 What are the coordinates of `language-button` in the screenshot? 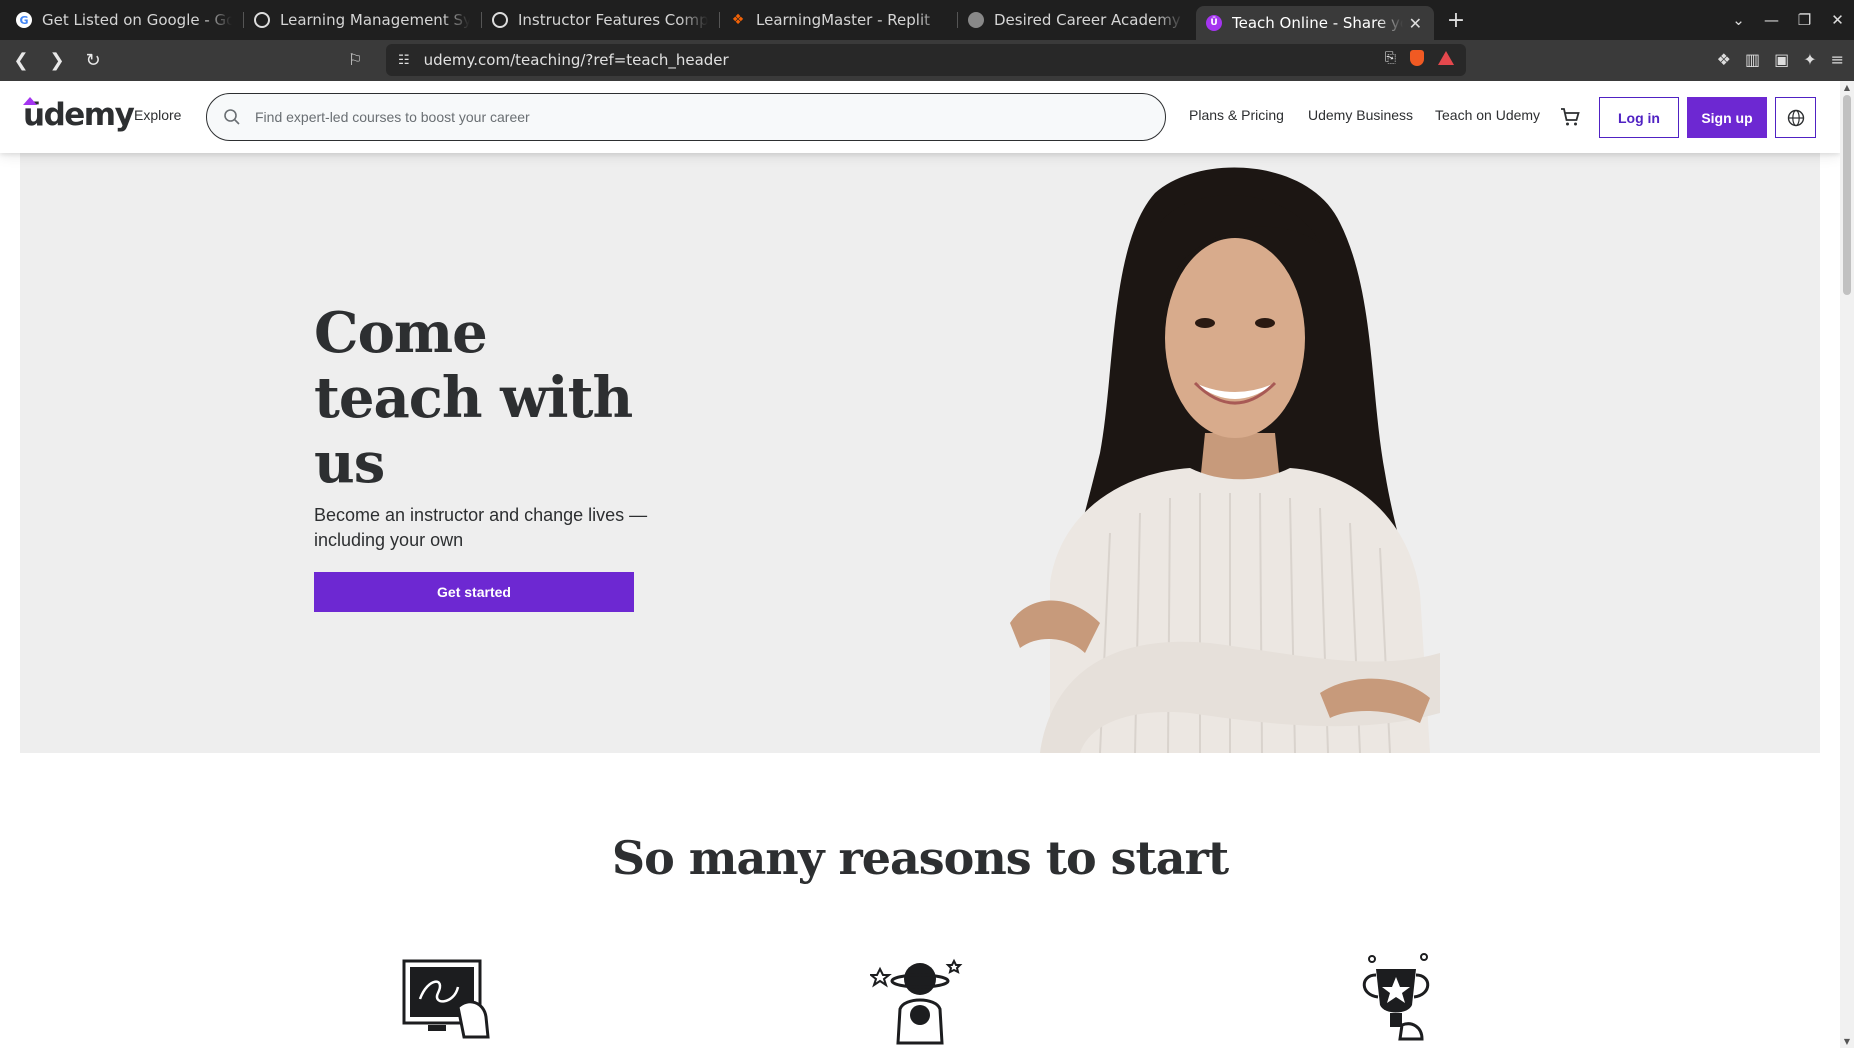 It's located at (1795, 117).